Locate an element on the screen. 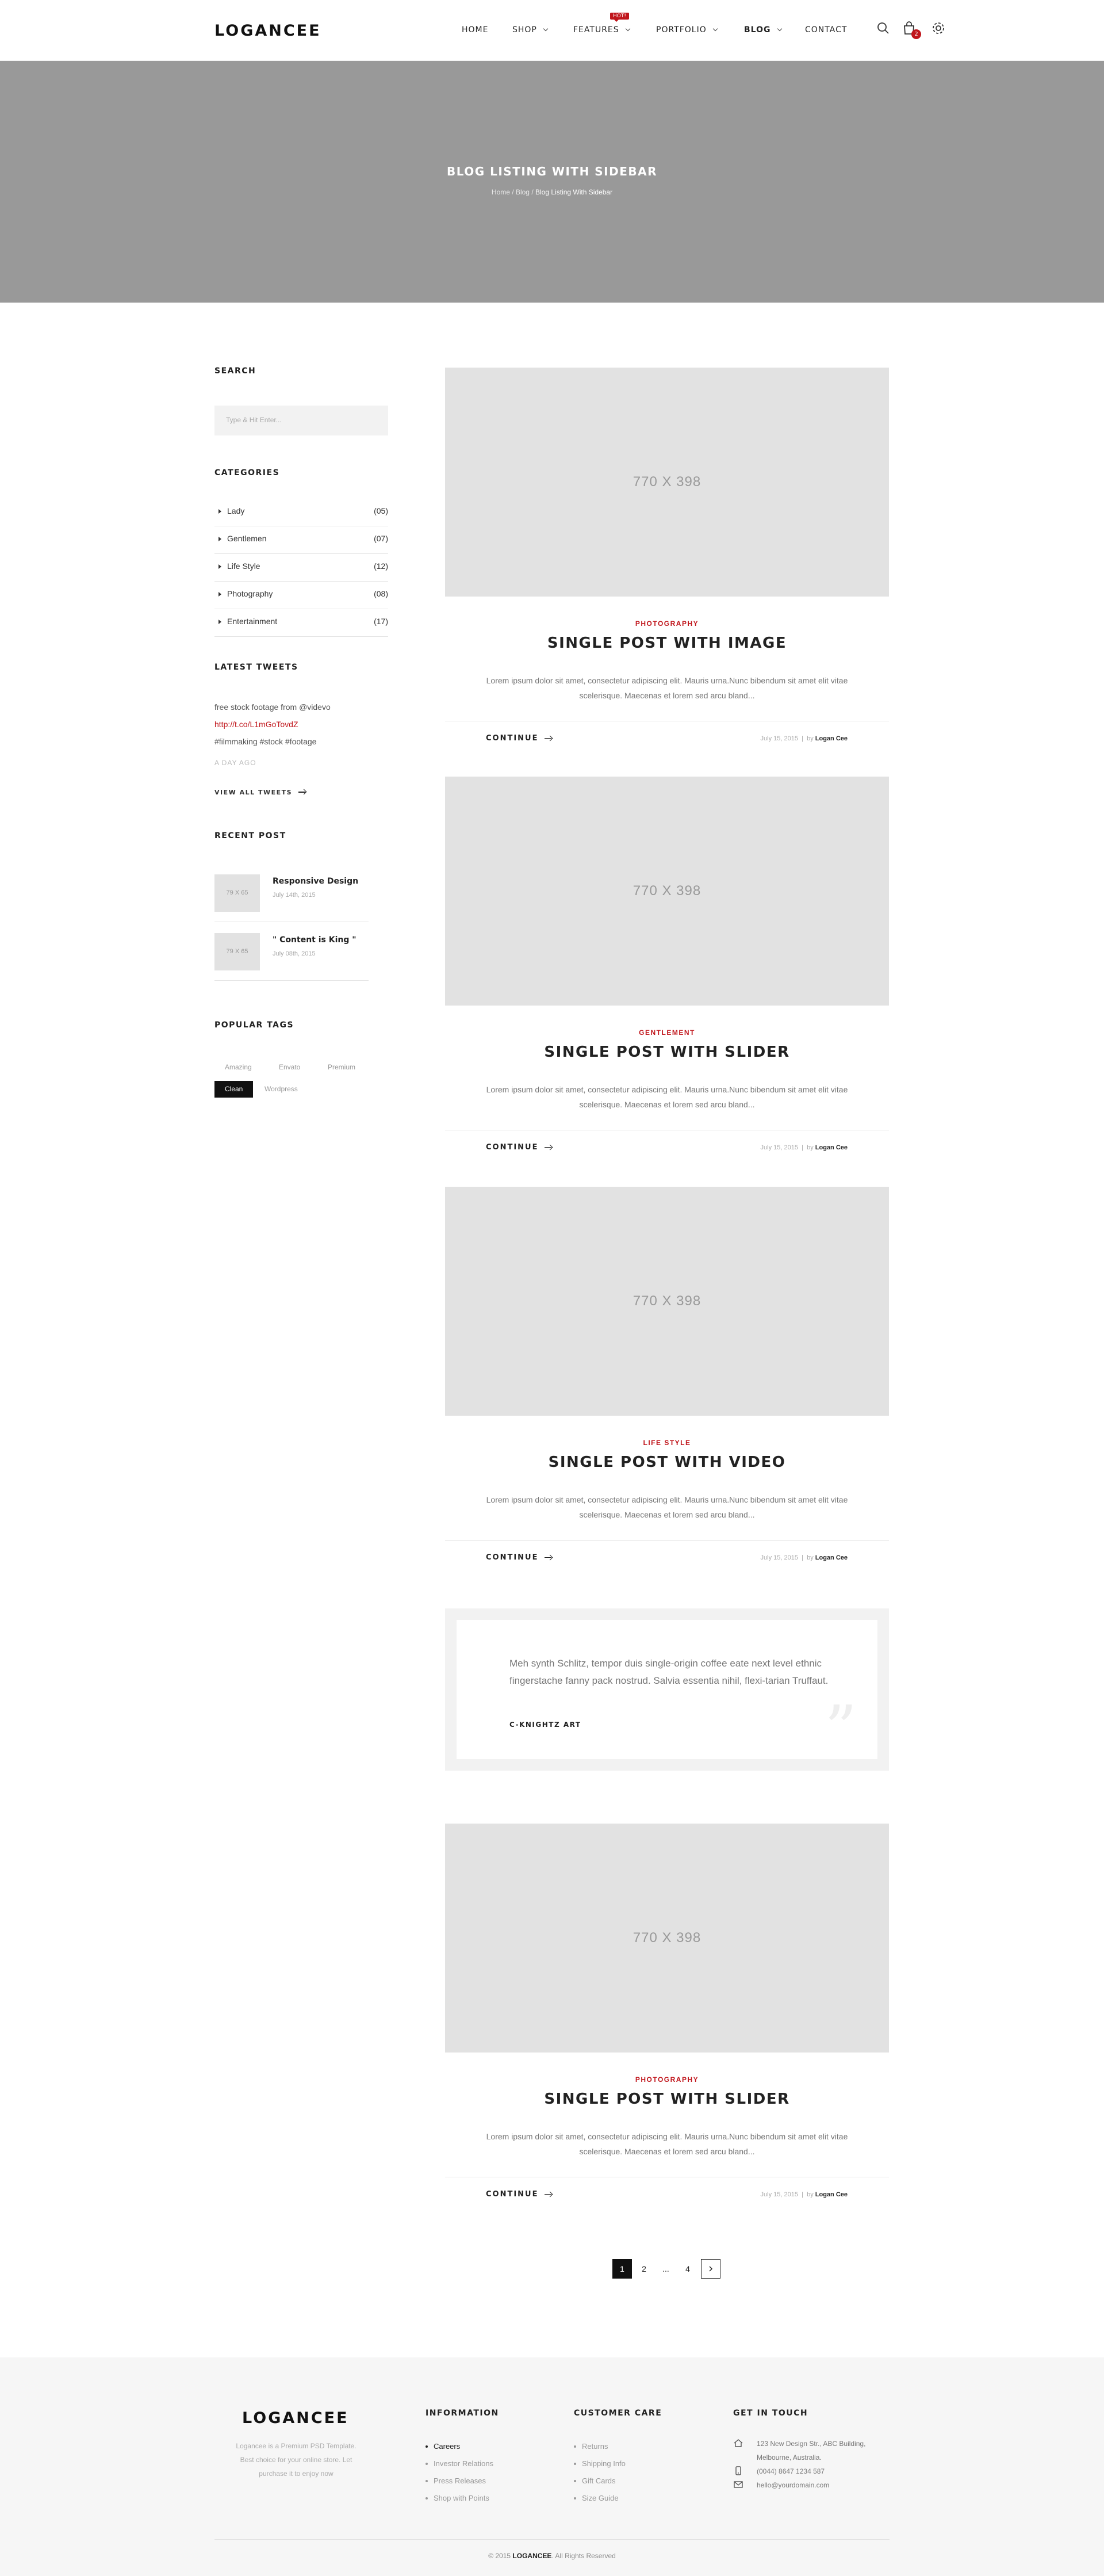 The image size is (1104, 2576). site-logo: LOGANCEE is located at coordinates (267, 31).